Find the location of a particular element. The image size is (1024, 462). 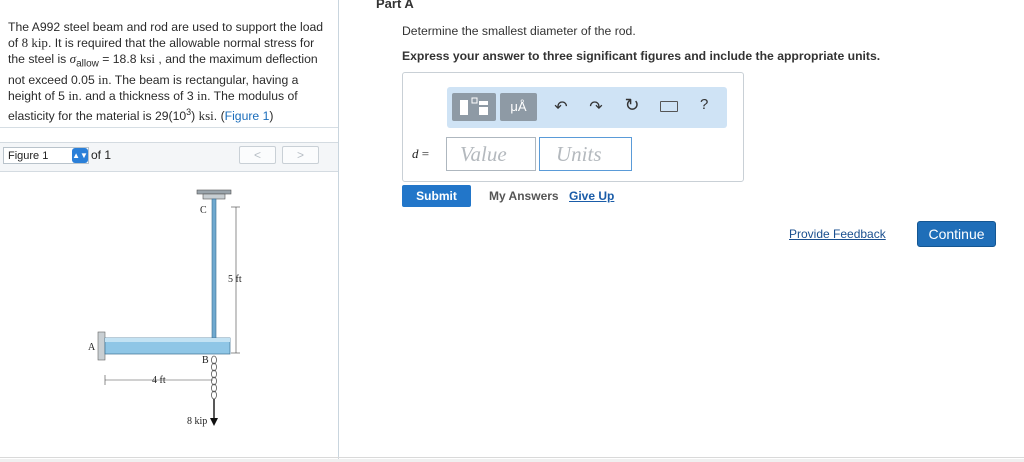

beam-dimension-label: 4 ft is located at coordinates (159, 380).